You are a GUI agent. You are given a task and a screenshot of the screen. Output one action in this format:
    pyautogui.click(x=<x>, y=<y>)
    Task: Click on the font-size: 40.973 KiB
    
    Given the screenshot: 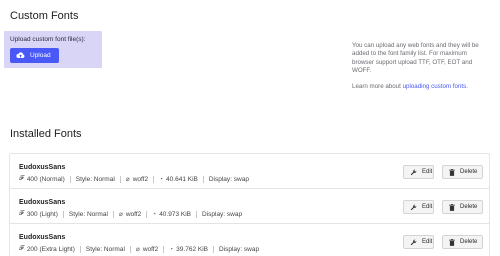 What is the action you would take?
    pyautogui.click(x=175, y=214)
    